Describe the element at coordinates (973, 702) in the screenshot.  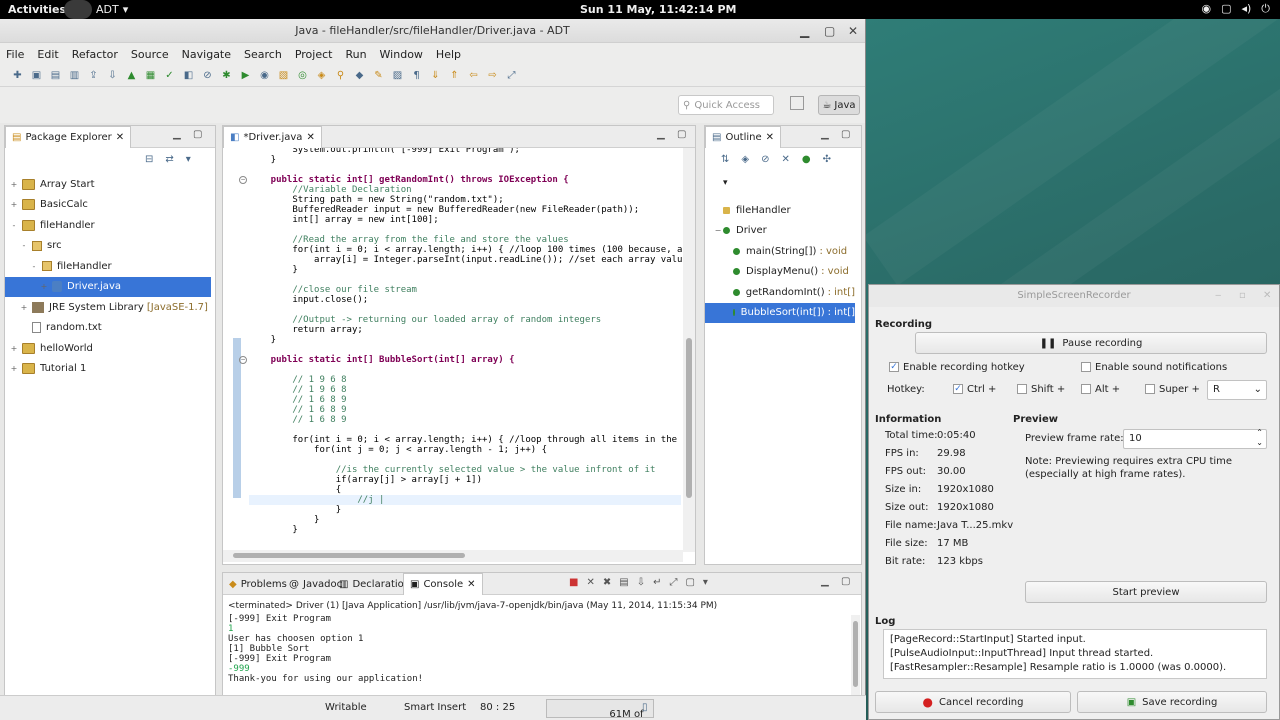
I see `cancel-recording-button: ● Cancel recording` at that location.